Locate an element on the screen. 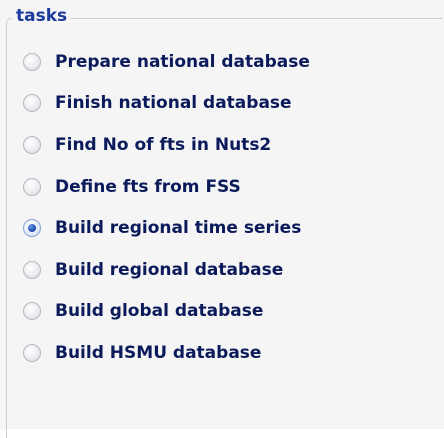 This screenshot has height=438, width=444. radio-option-define-fts-from-fss: Define fts from FSS is located at coordinates (228, 187).